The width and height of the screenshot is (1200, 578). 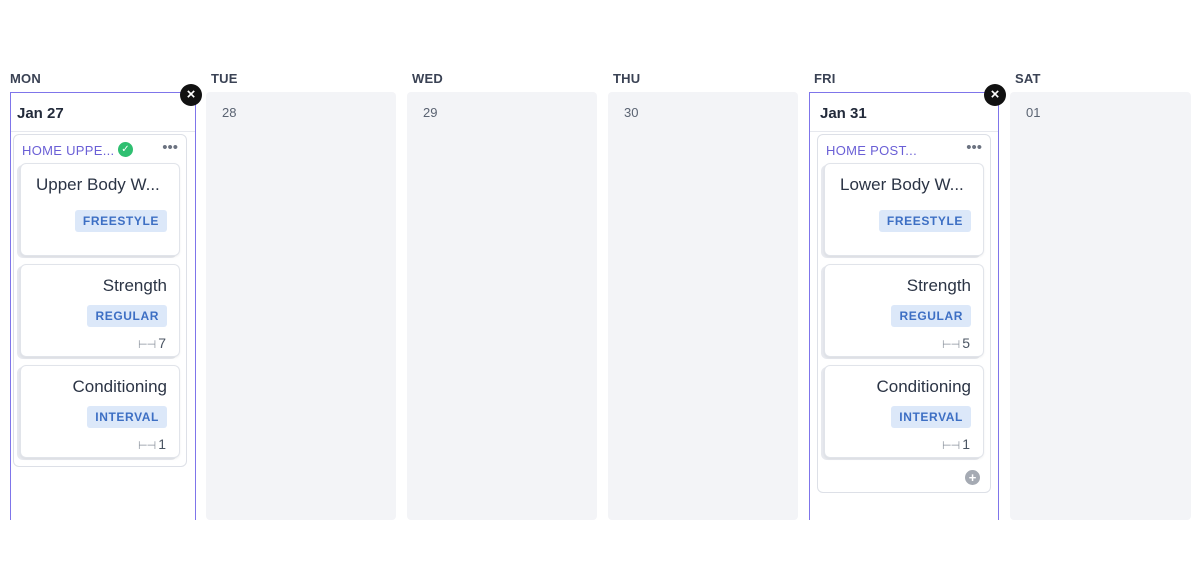 I want to click on day-column-tue: 28, so click(x=301, y=306).